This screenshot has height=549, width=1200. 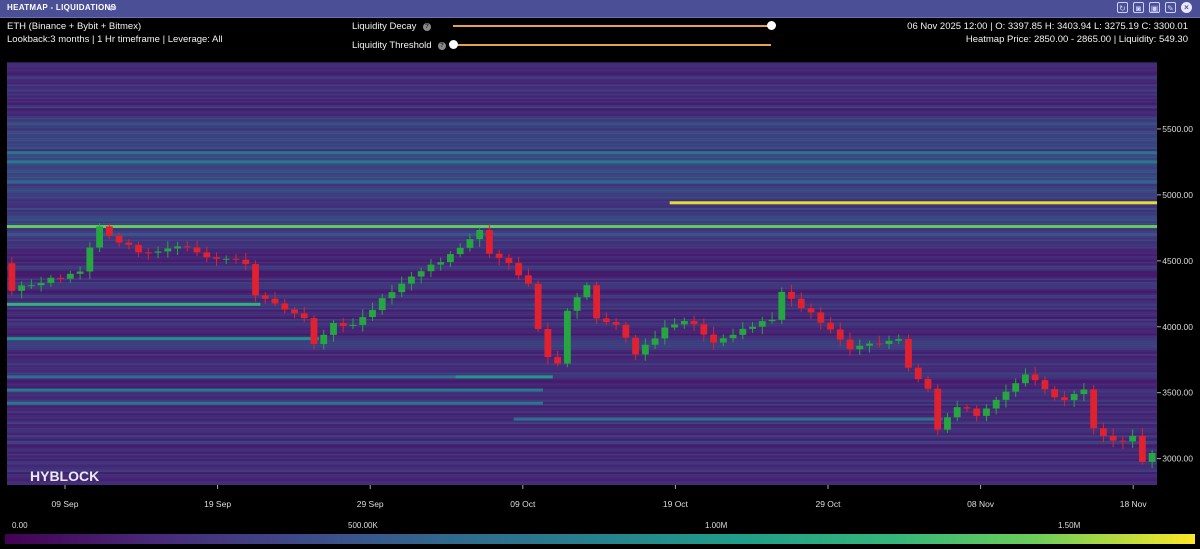 What do you see at coordinates (1122, 7) in the screenshot?
I see `refresh-icon: ↻` at bounding box center [1122, 7].